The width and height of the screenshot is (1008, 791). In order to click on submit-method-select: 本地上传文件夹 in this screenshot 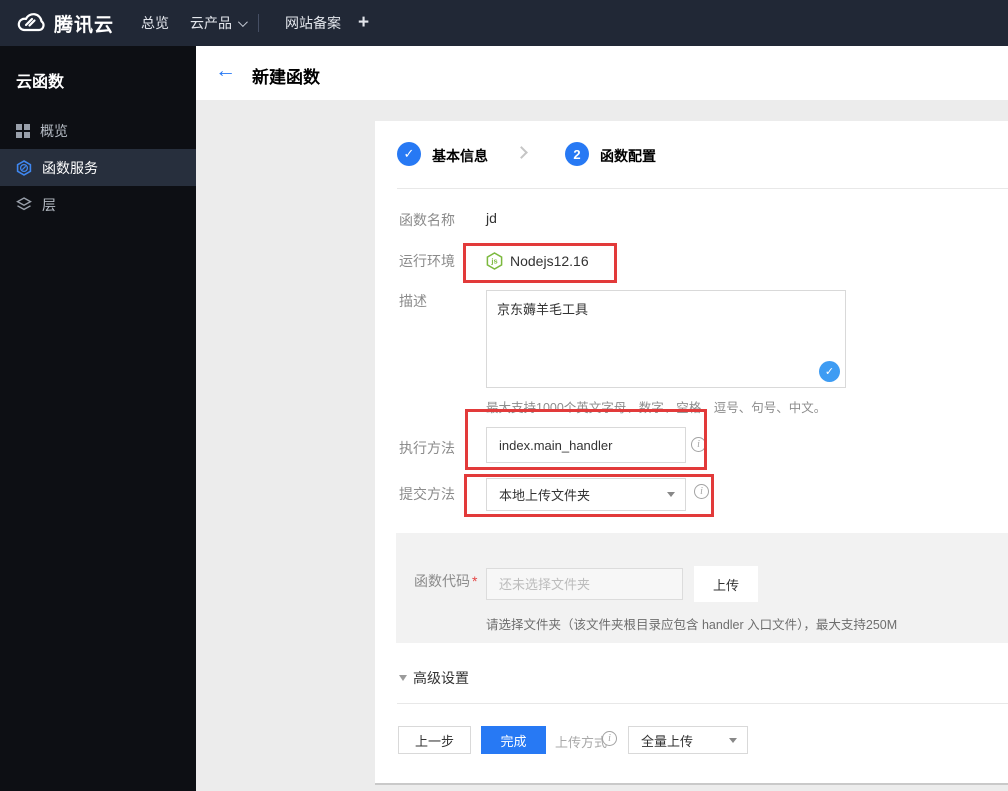, I will do `click(586, 494)`.